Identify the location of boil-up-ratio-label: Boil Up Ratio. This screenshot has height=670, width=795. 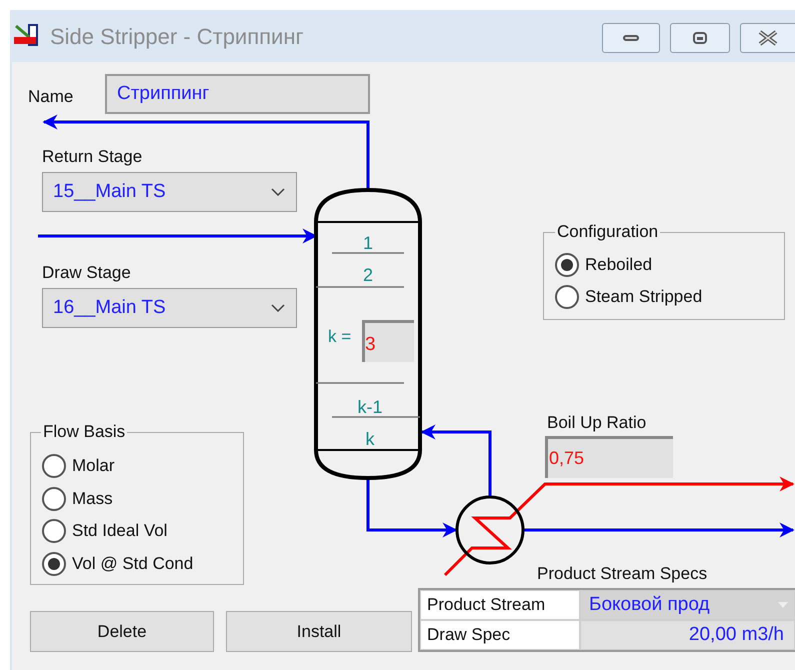
(596, 423).